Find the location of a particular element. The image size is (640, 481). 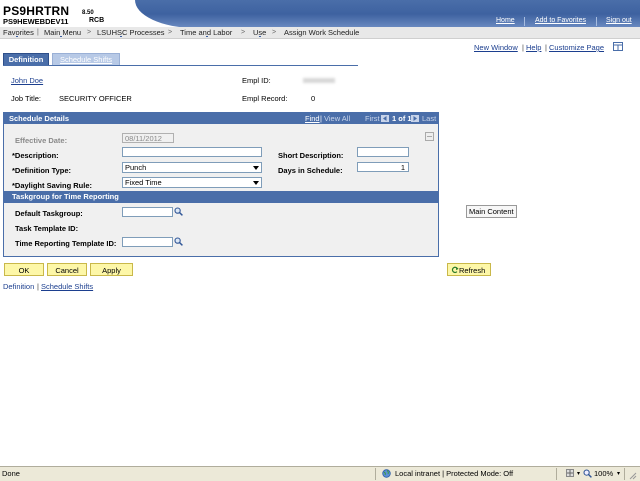

database-name: PS9HEWEBDEV11 is located at coordinates (36, 21).